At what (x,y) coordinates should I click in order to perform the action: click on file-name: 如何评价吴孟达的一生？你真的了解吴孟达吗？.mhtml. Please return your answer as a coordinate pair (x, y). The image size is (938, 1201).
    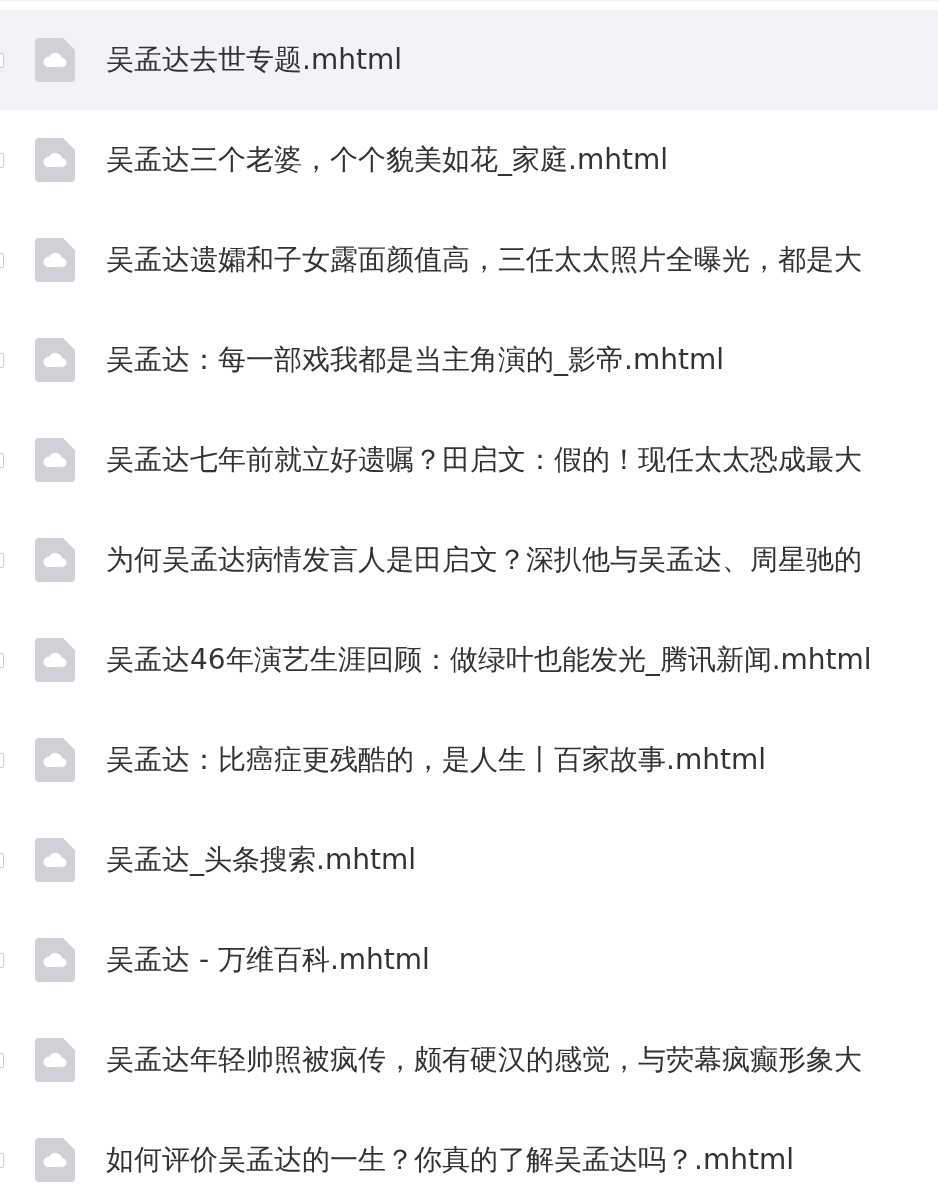
    Looking at the image, I should click on (450, 1160).